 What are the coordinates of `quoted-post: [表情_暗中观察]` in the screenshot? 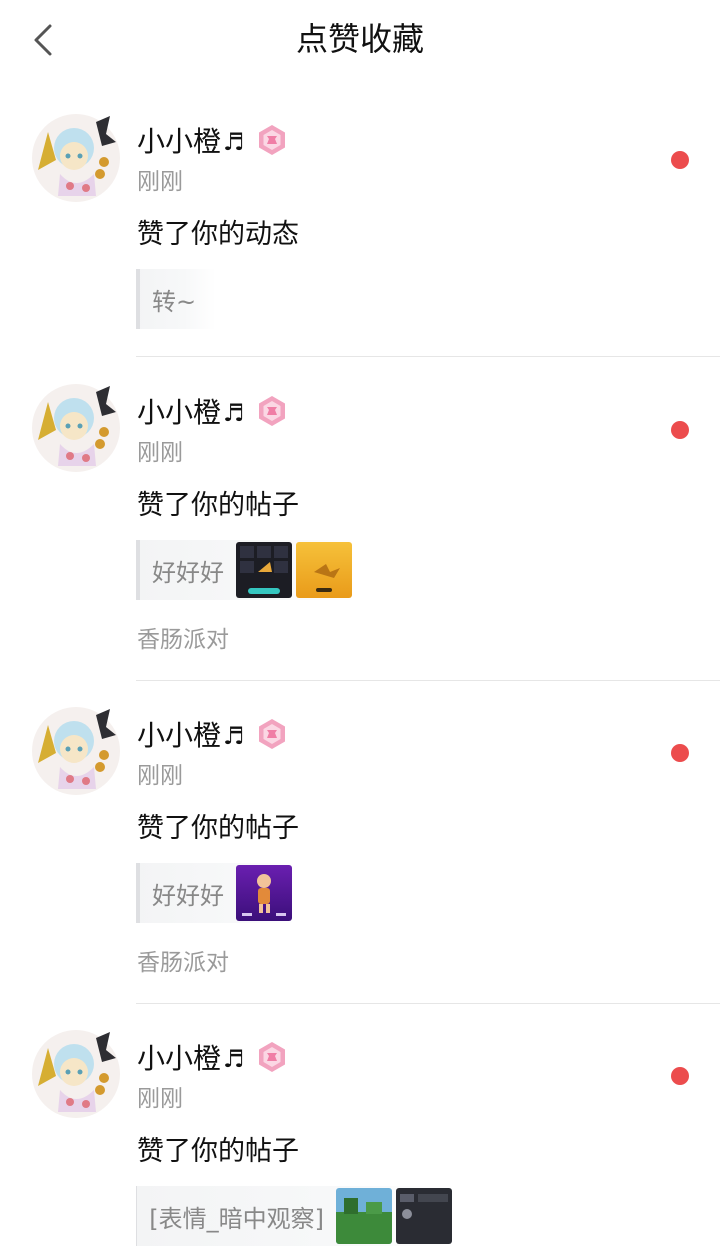 It's located at (294, 1216).